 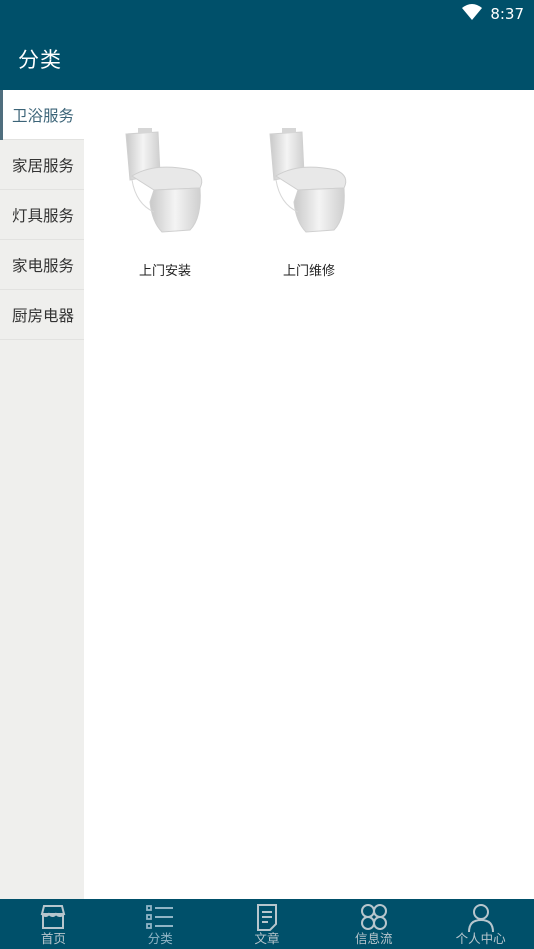 I want to click on nav-label: 个人中心, so click(x=480, y=938).